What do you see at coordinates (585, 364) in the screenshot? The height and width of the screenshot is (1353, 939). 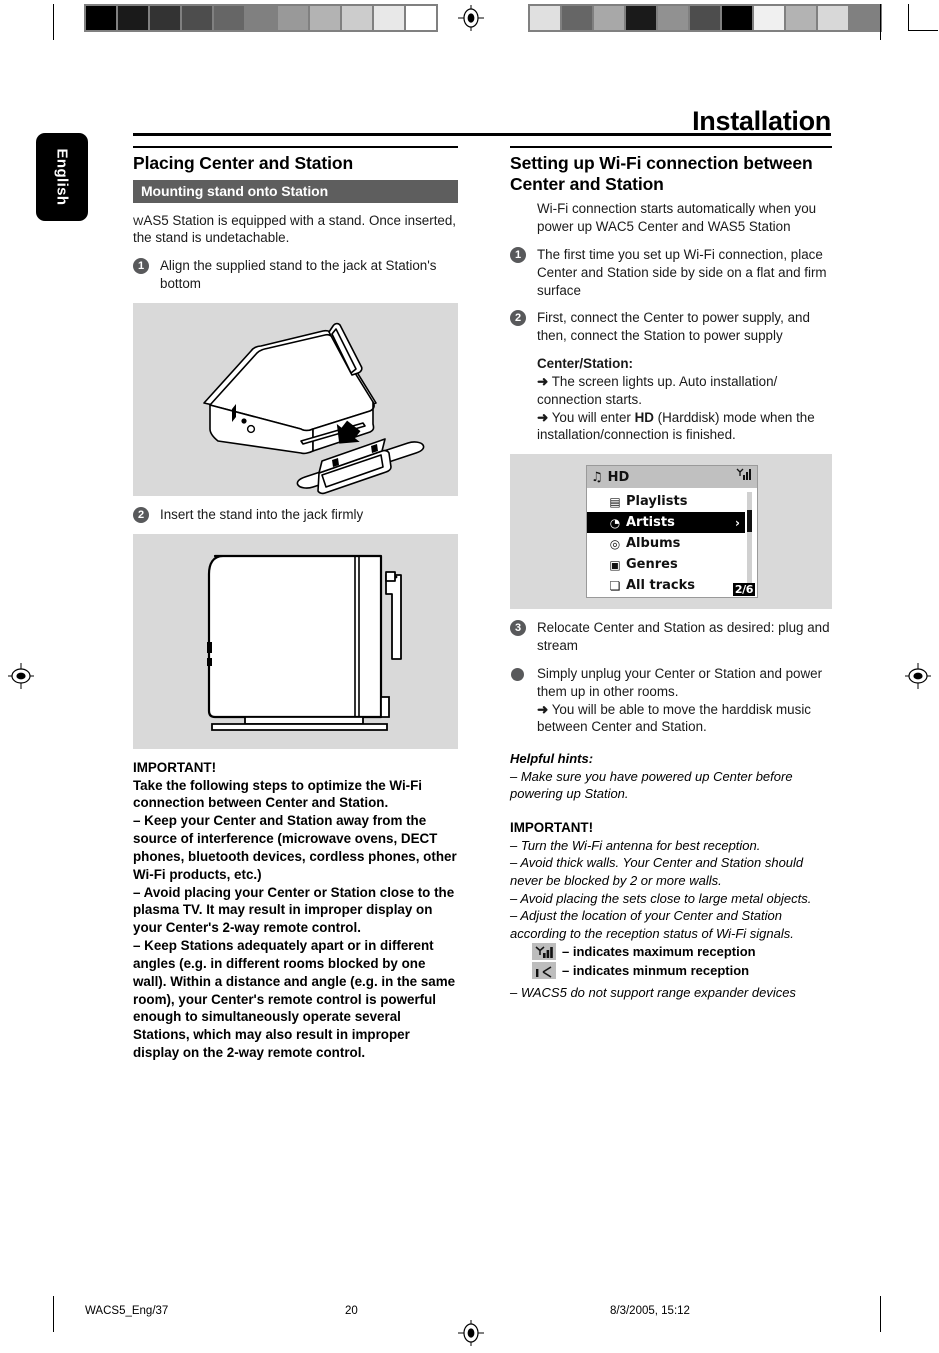 I see `center-station-heading: Center/Station:` at bounding box center [585, 364].